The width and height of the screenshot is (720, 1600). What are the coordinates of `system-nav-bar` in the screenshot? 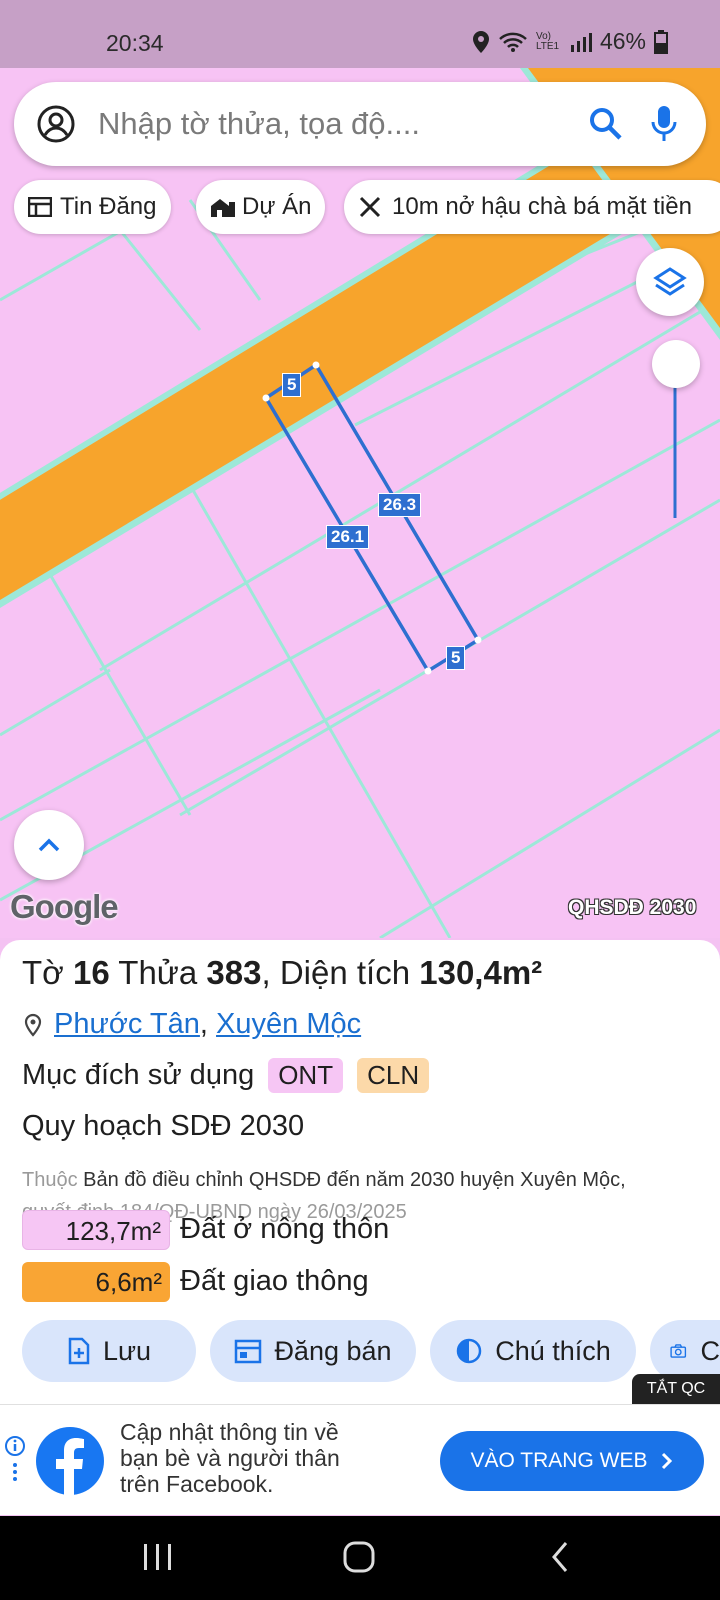 It's located at (360, 1558).